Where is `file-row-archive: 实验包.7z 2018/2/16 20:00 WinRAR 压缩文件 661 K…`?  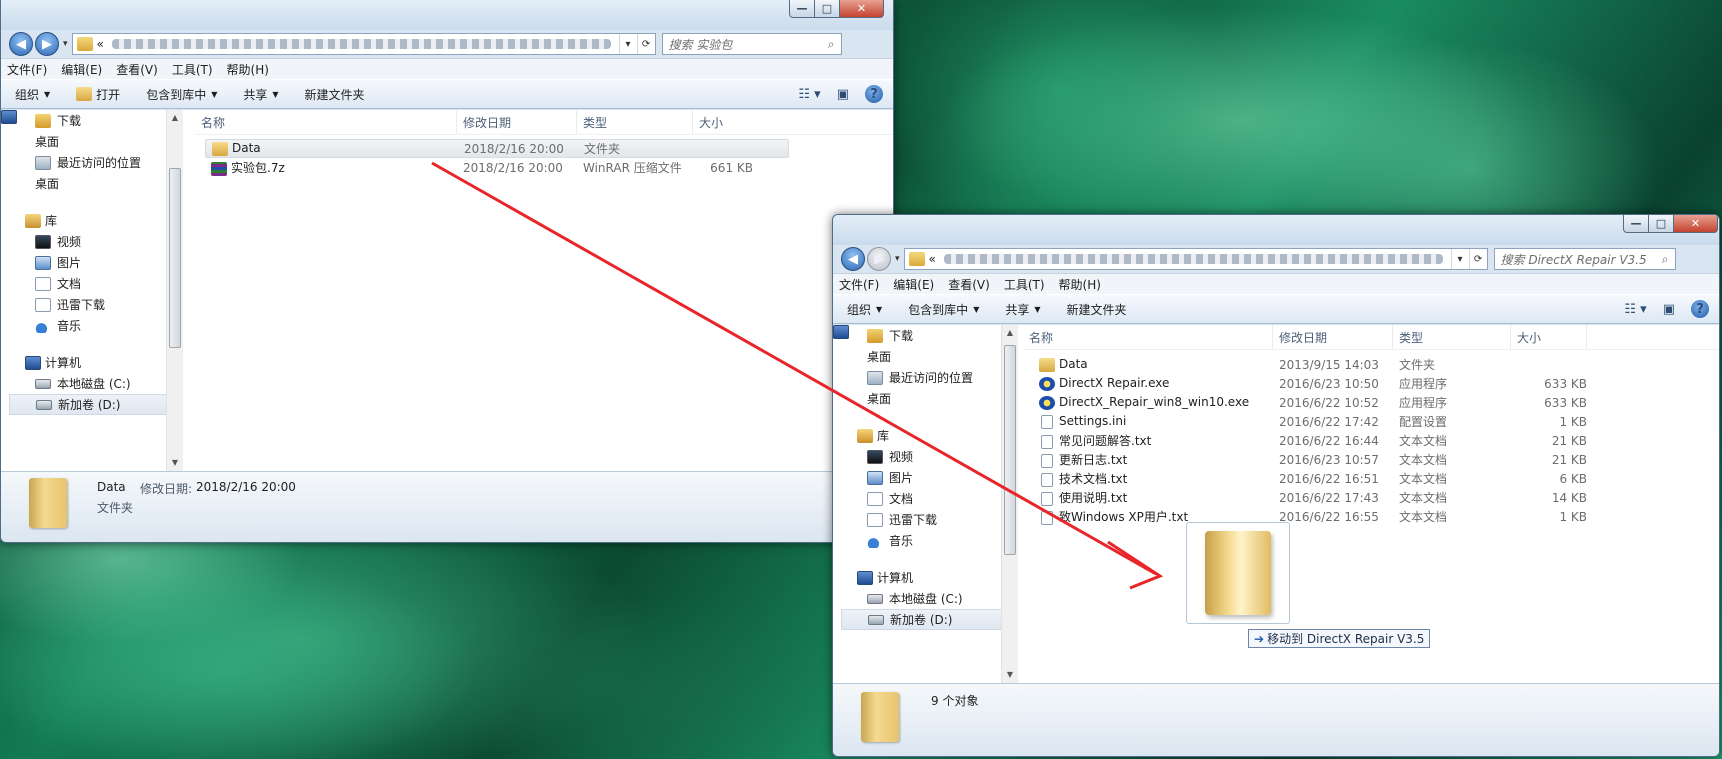
file-row-archive: 实验包.7z 2018/2/16 20:00 WinRAR 压缩文件 661 K… is located at coordinates (497, 167).